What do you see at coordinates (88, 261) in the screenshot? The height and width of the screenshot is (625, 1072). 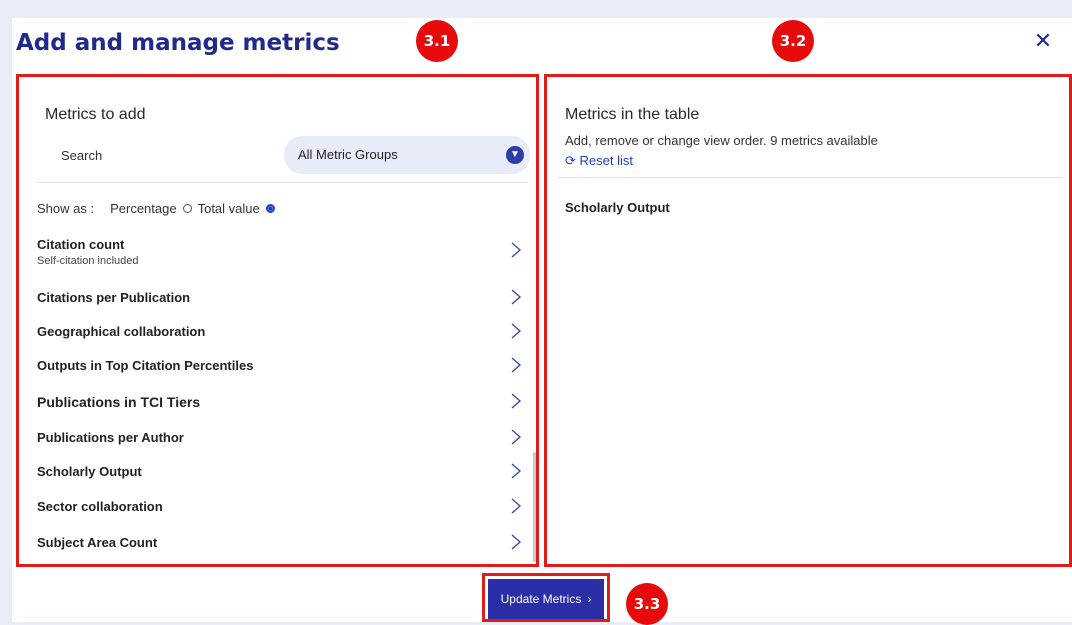 I see `metric-item-subtitle: Self-citation included` at bounding box center [88, 261].